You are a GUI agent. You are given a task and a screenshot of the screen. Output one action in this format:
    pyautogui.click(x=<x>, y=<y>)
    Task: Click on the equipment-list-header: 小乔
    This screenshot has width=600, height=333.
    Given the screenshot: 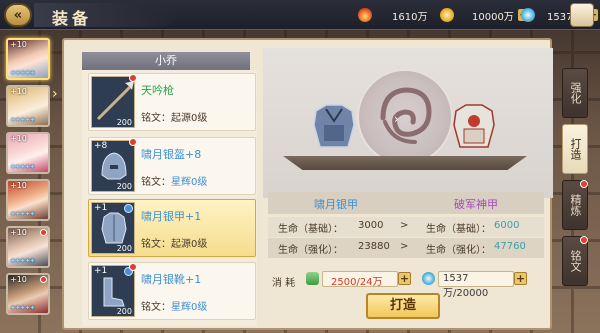 What is the action you would take?
    pyautogui.click(x=166, y=61)
    